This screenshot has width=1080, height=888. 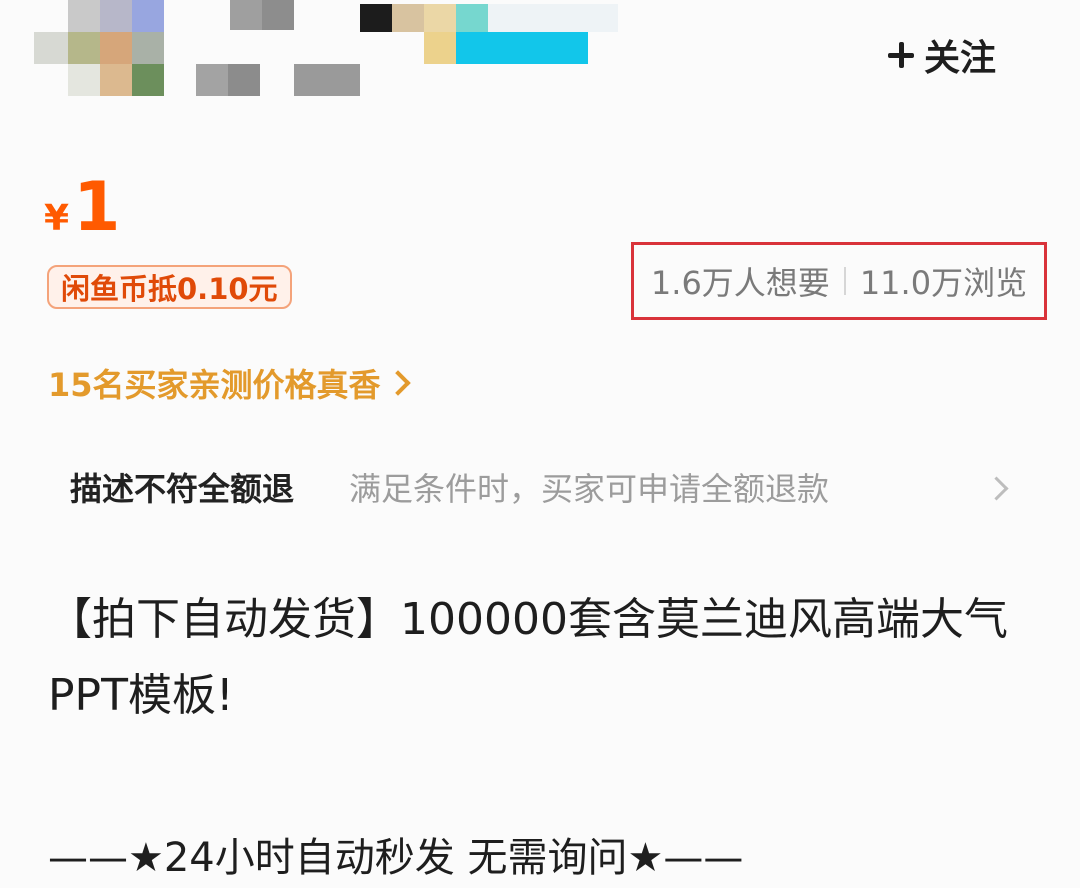 I want to click on coin-discount-badge: 闲鱼币抵0.10元, so click(x=169, y=287).